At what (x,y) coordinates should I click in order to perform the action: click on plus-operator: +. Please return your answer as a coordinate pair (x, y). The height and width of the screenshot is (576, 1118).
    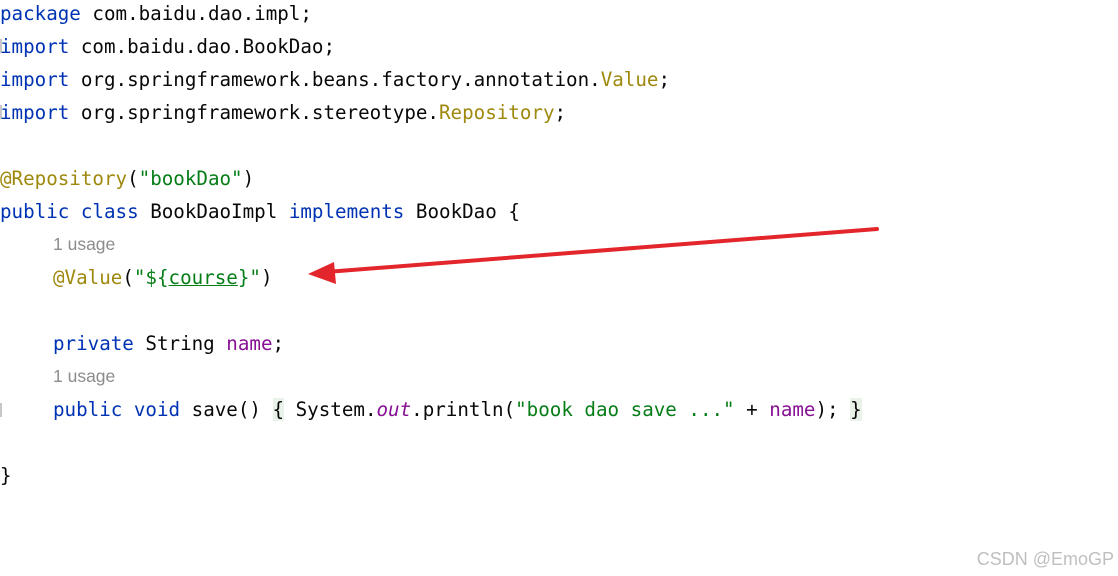
    Looking at the image, I should click on (752, 409).